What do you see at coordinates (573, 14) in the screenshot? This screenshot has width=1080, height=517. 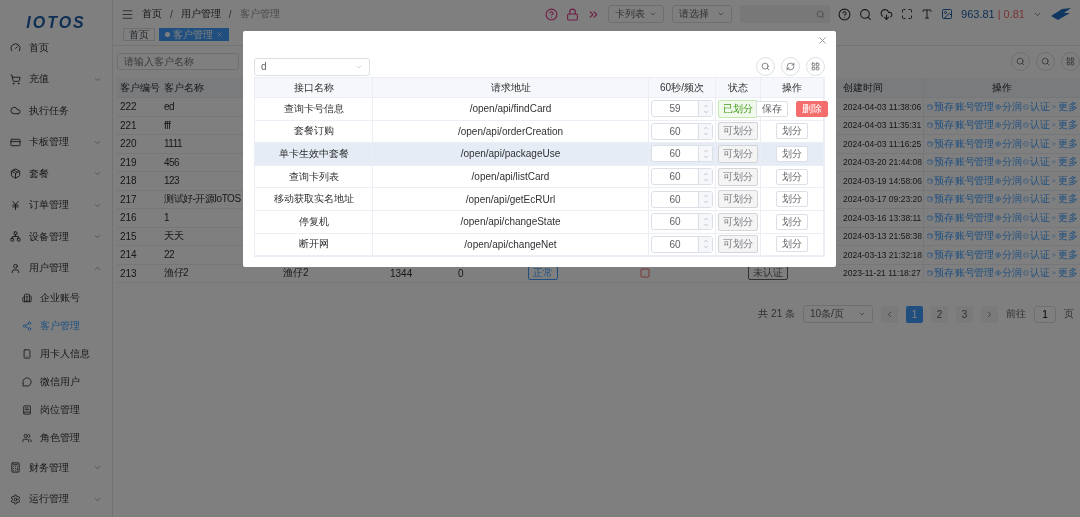 I see `lock-icon` at bounding box center [573, 14].